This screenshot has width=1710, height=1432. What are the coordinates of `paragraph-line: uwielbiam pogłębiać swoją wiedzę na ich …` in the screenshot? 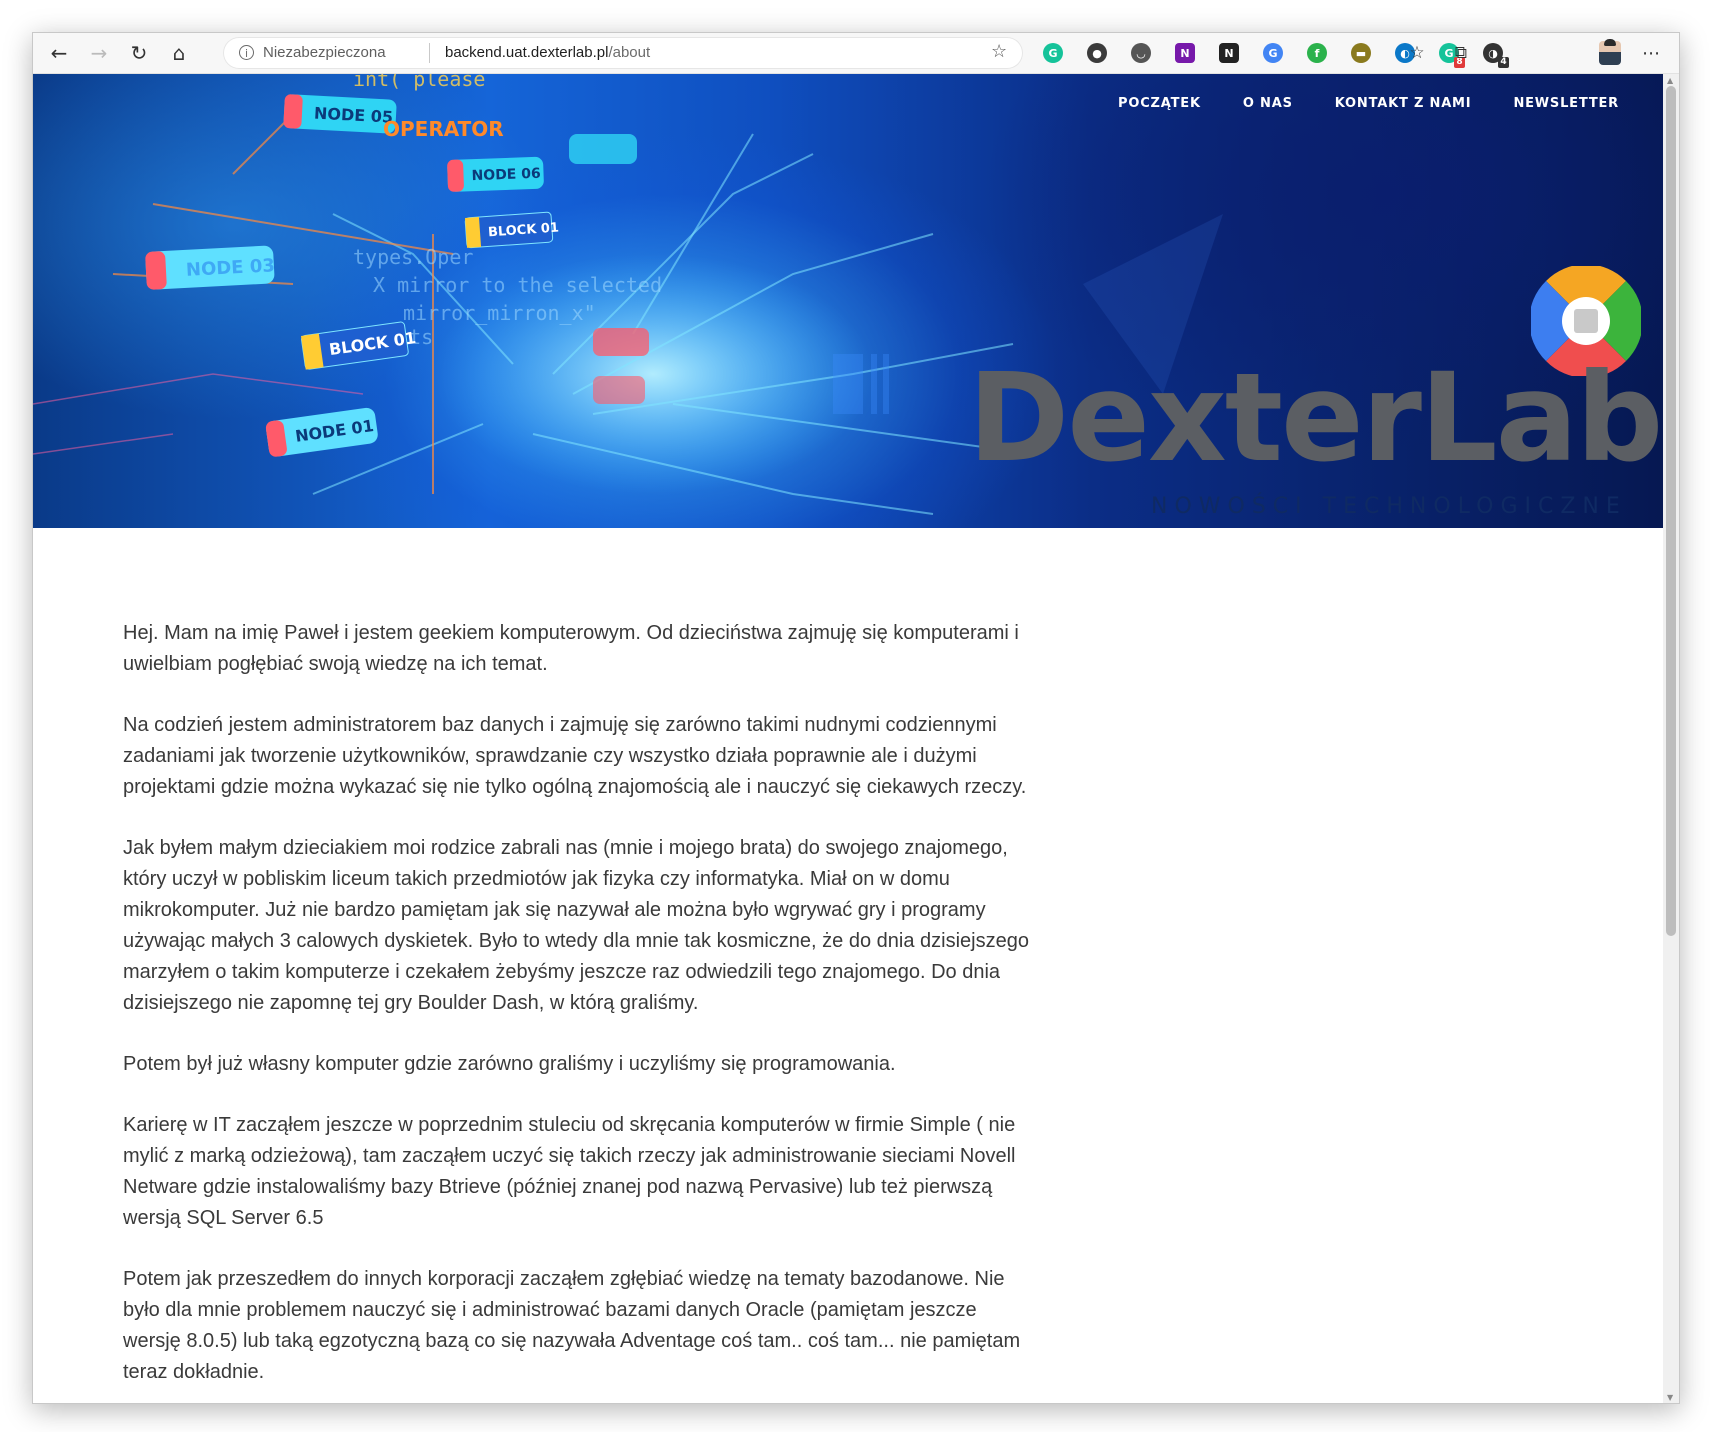 It's located at (335, 664).